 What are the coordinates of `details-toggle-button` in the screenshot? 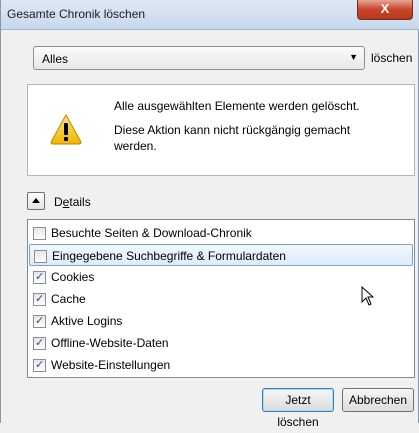 It's located at (36, 201).